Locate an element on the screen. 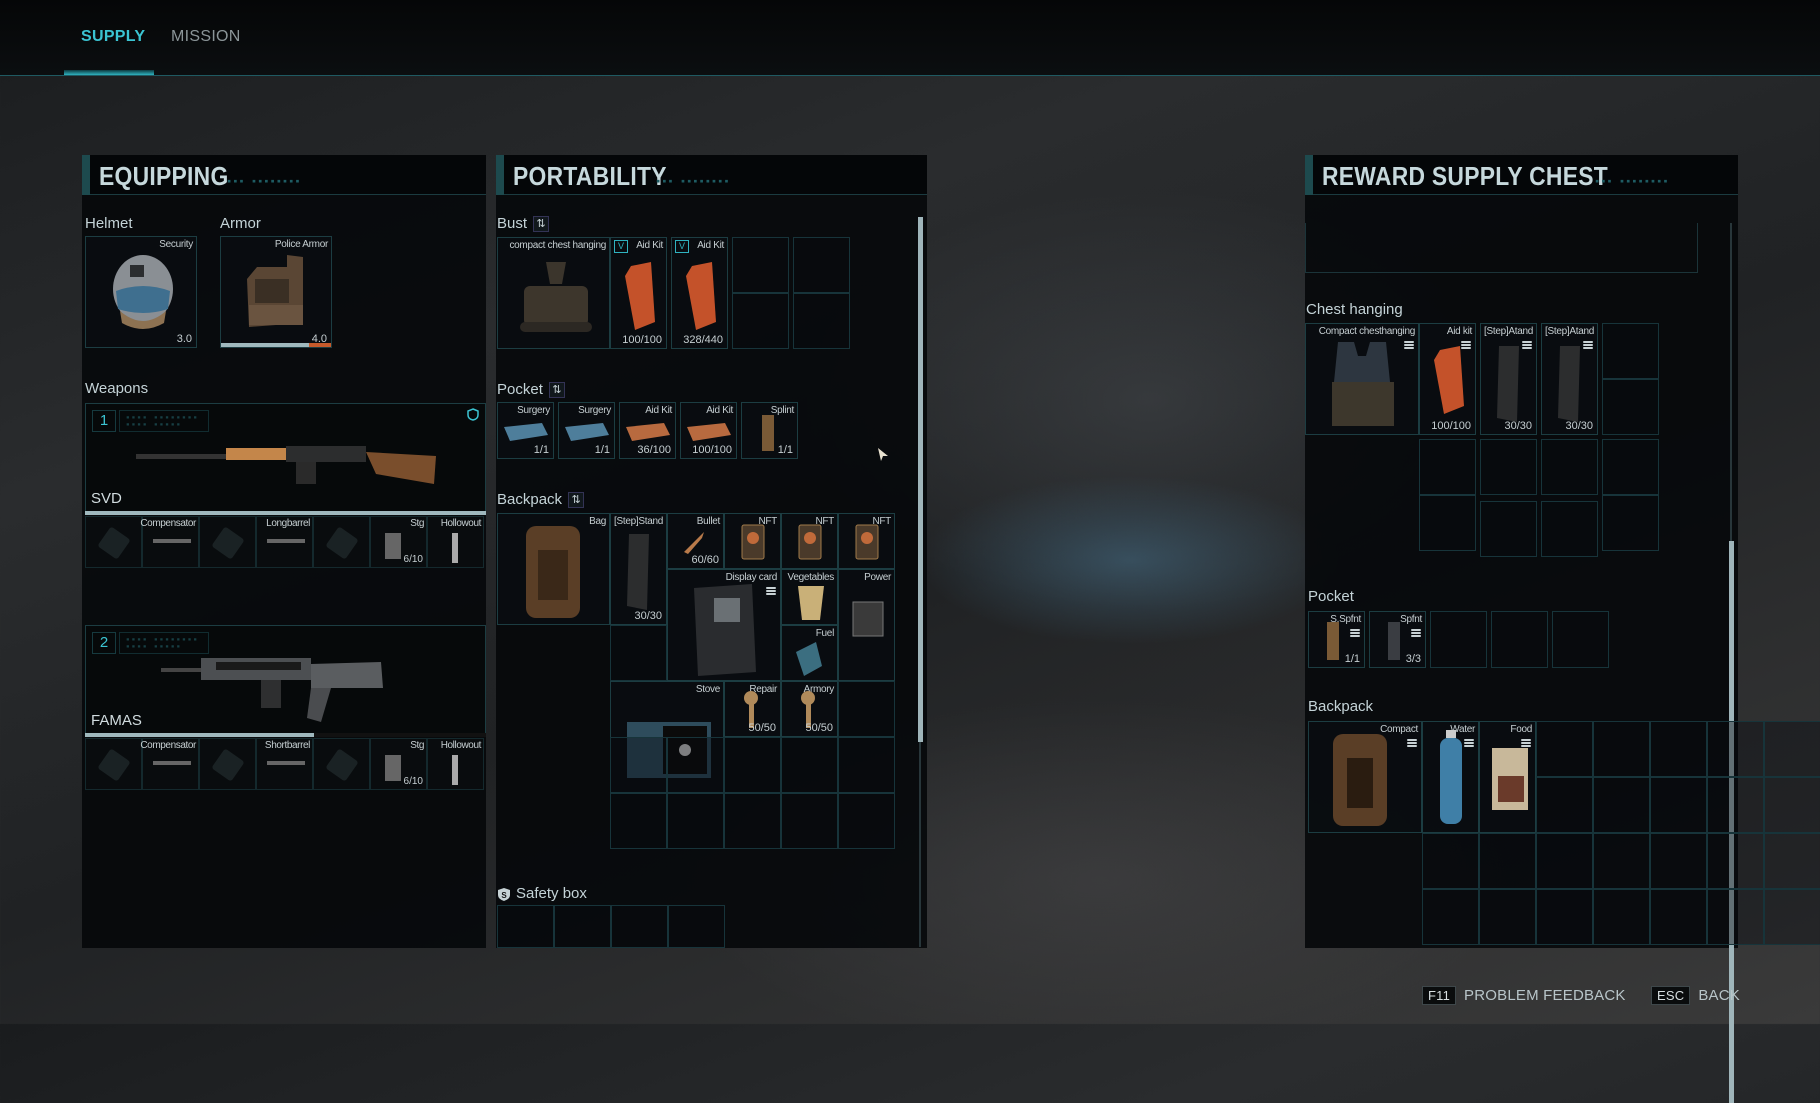  pocket-item-slot: Aid Kit 36/100 is located at coordinates (647, 430).